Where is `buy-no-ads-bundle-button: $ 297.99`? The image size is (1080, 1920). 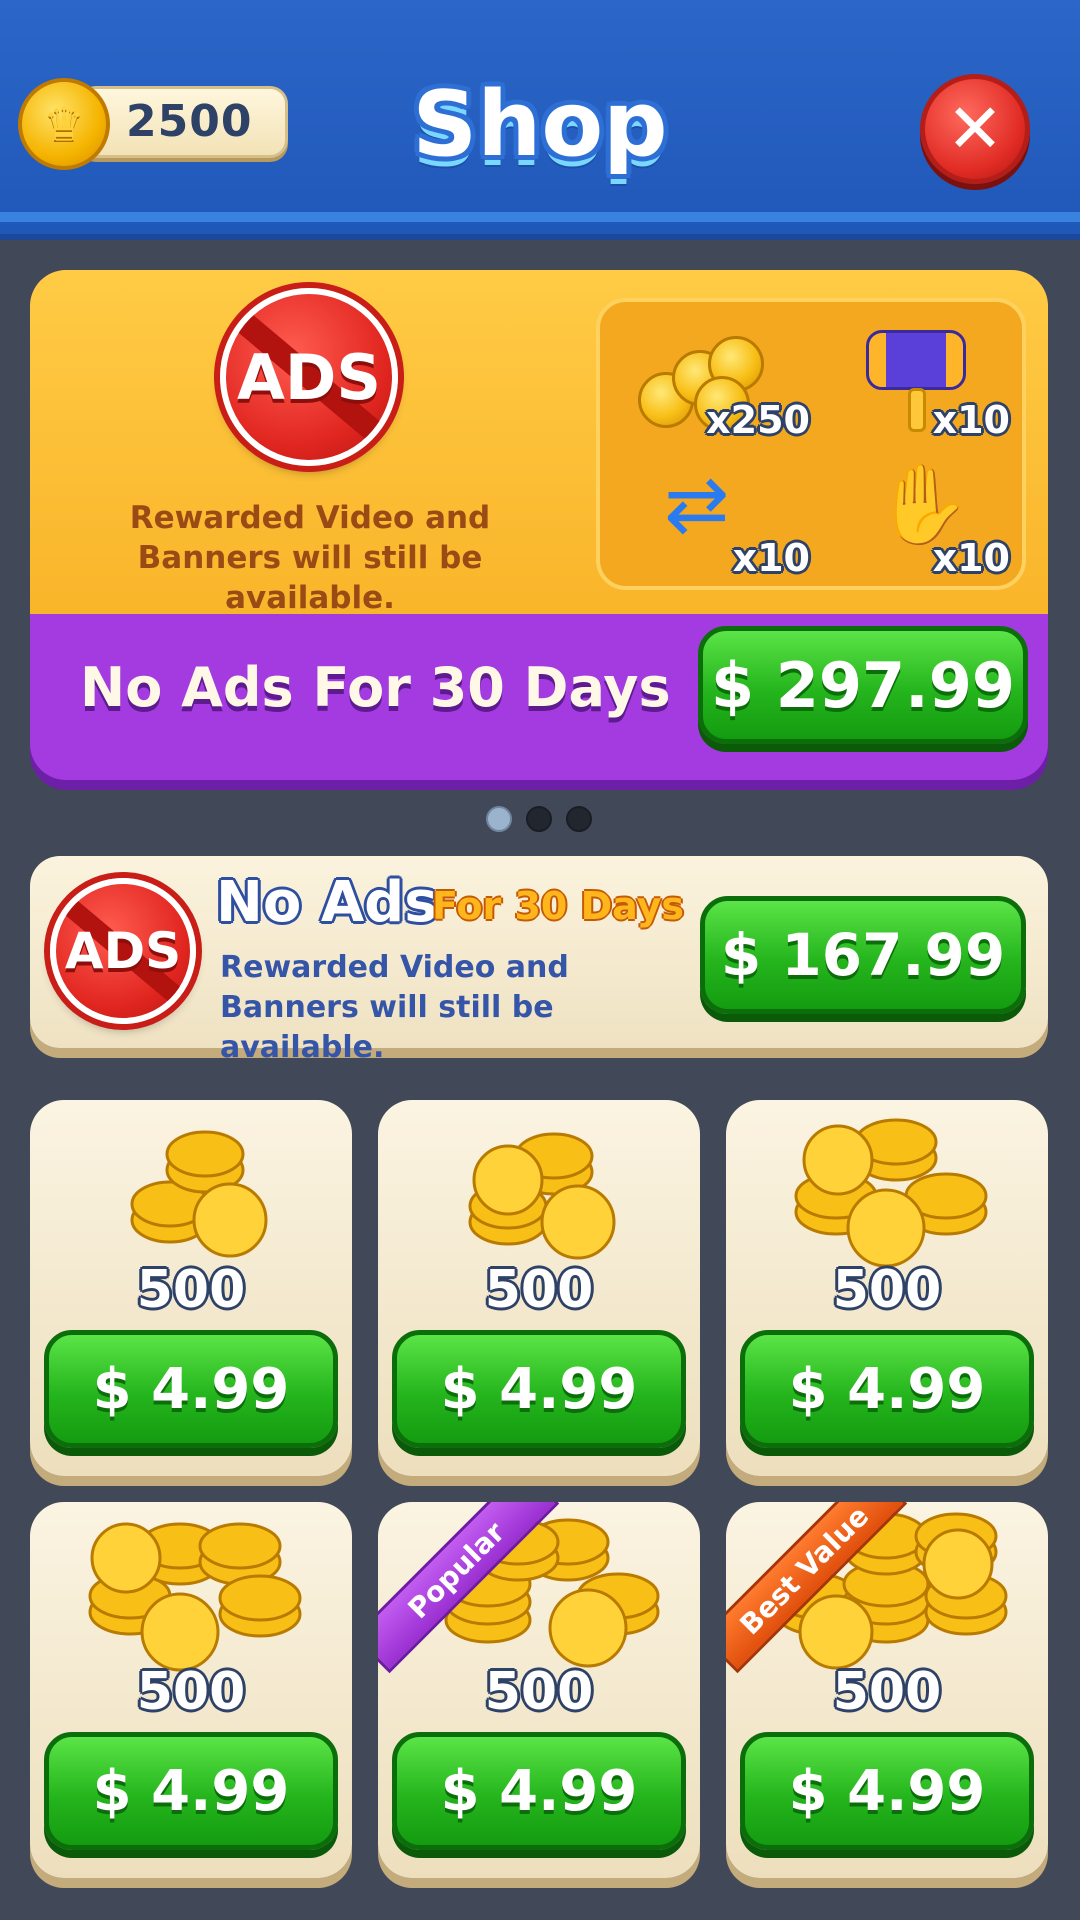 buy-no-ads-bundle-button: $ 297.99 is located at coordinates (863, 685).